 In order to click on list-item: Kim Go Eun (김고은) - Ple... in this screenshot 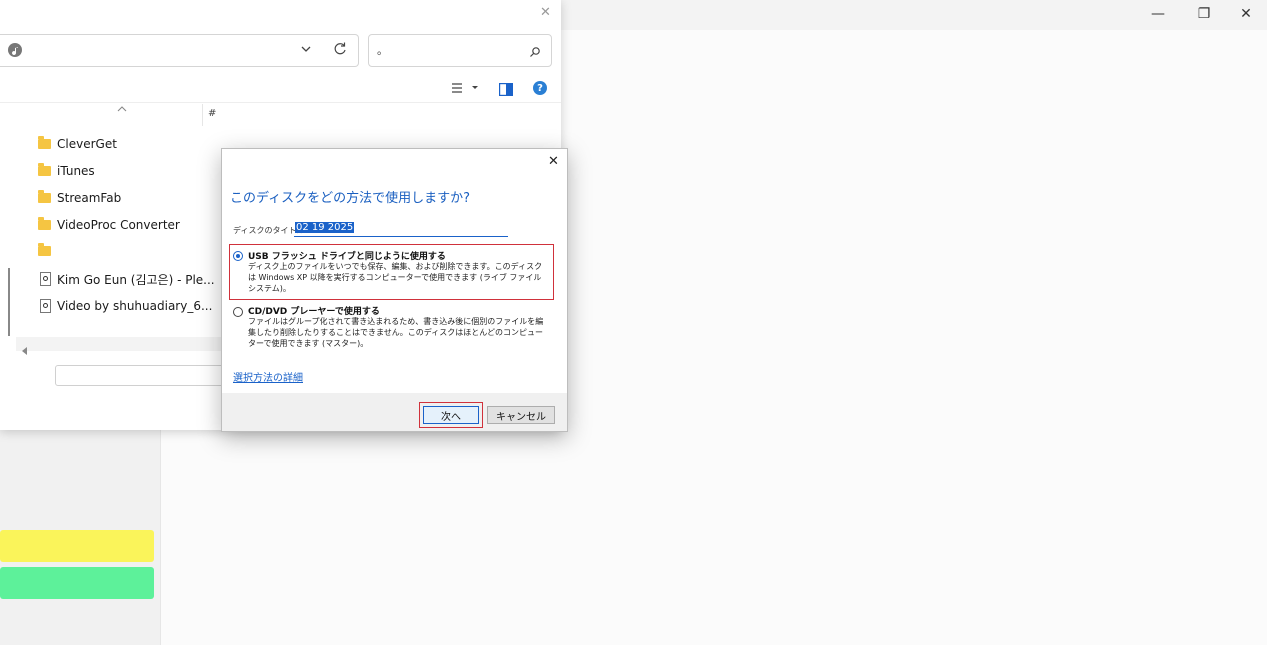, I will do `click(127, 279)`.